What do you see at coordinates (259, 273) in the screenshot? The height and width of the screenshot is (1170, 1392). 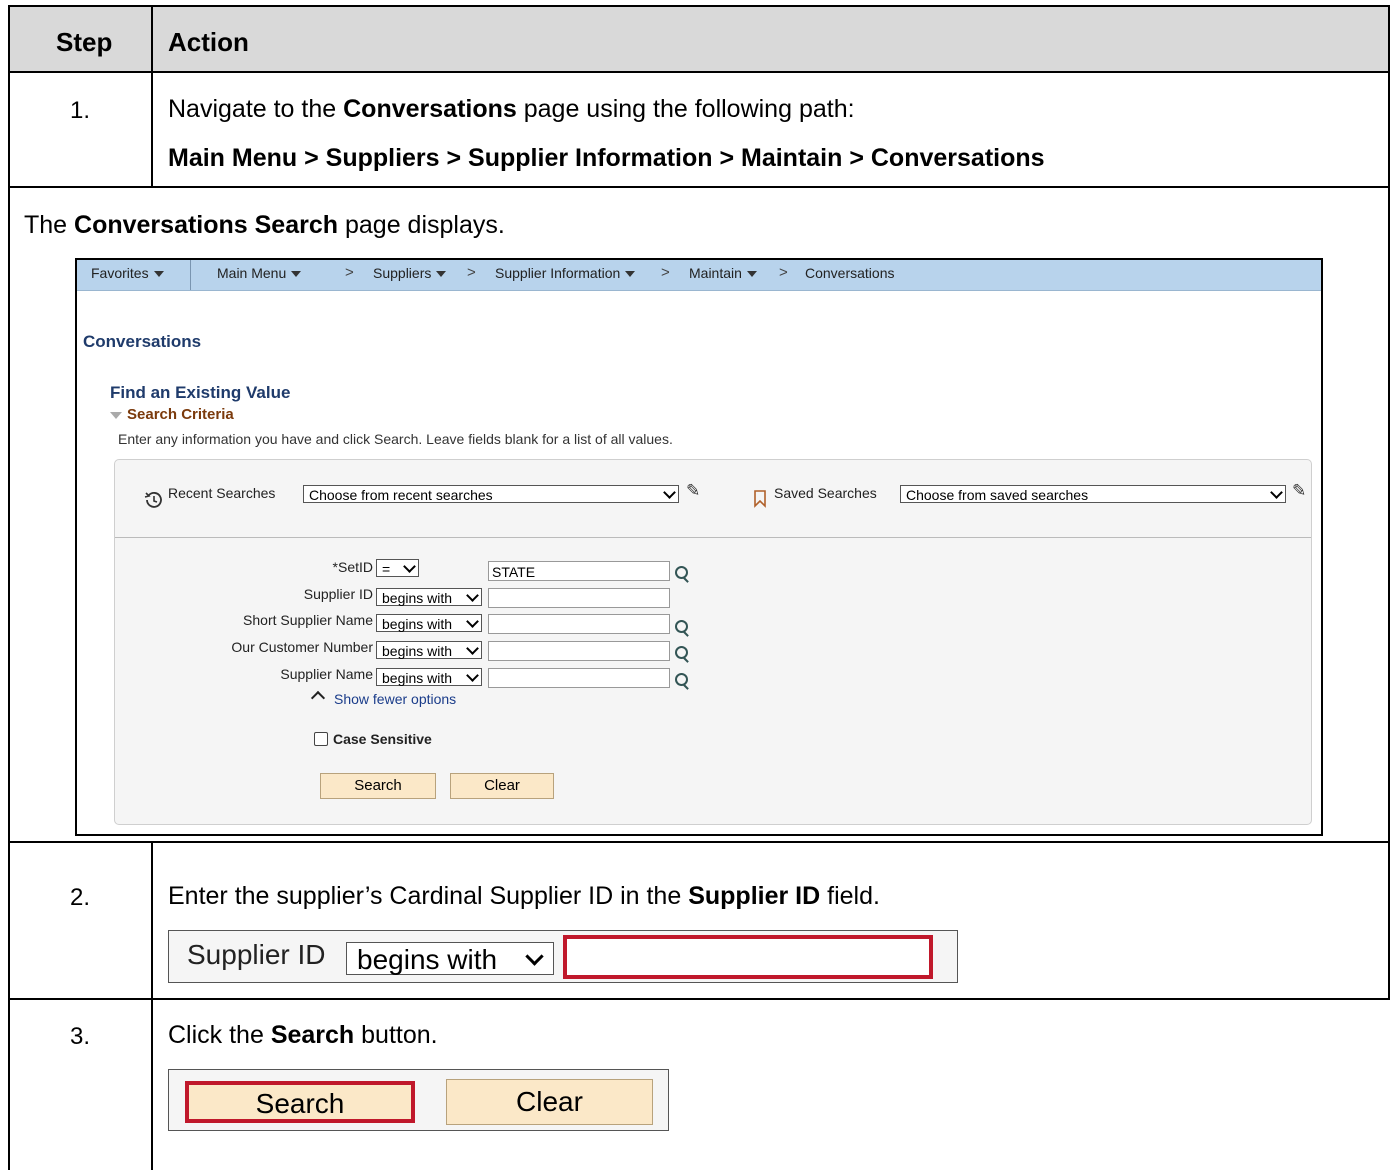 I see `nav-main-menu: Main Menu` at bounding box center [259, 273].